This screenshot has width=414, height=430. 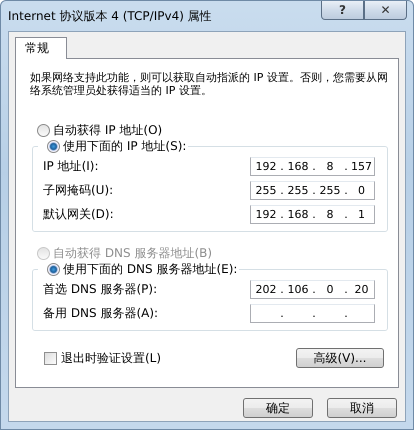 I want to click on radio-button: 使用下面的 DNS 服务器地址(E):, so click(x=142, y=269).